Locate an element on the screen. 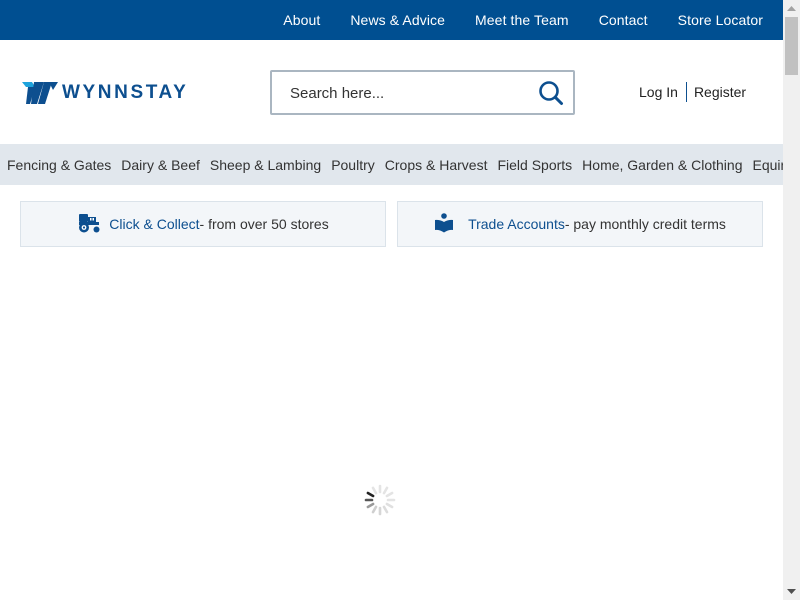 The height and width of the screenshot is (600, 800). trade-accounts-link: Trade Accounts is located at coordinates (516, 224).